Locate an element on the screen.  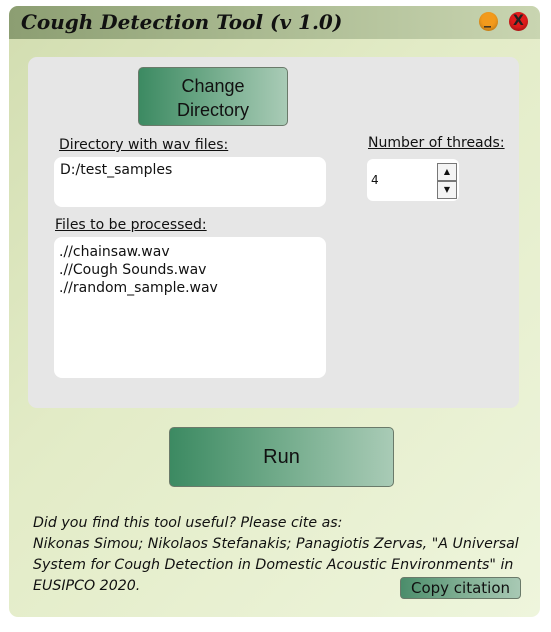
run-button: Run is located at coordinates (281, 457).